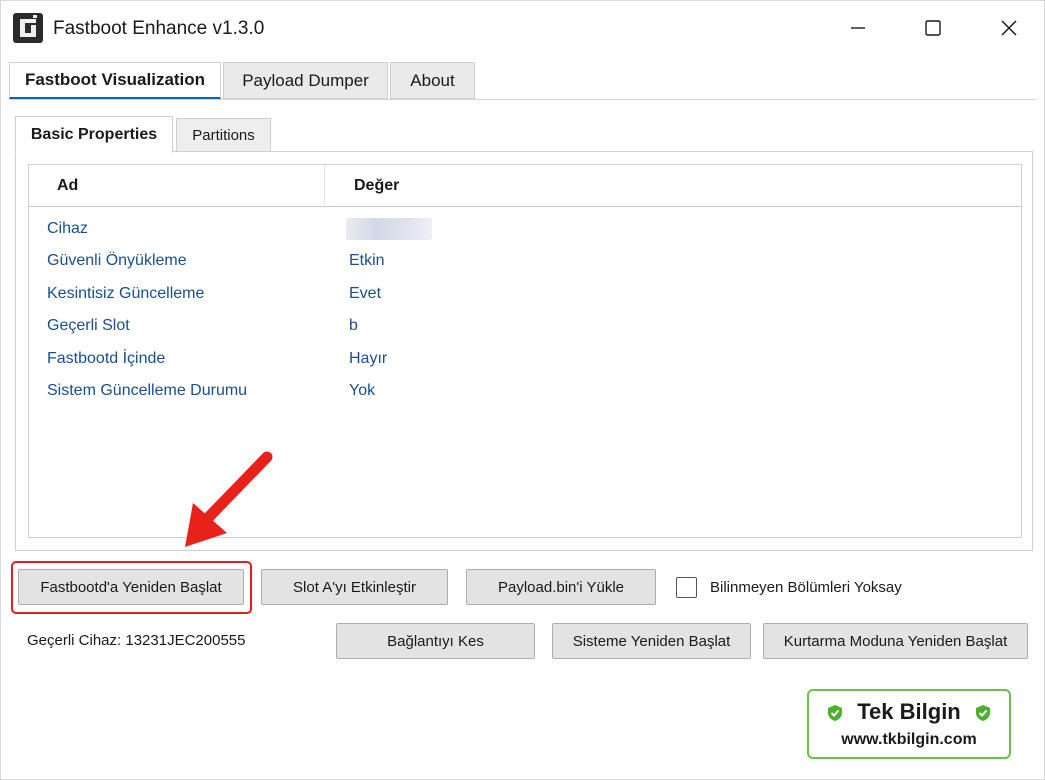 The image size is (1045, 780). What do you see at coordinates (106, 358) in the screenshot?
I see `property-name: Fastbootd İçinde` at bounding box center [106, 358].